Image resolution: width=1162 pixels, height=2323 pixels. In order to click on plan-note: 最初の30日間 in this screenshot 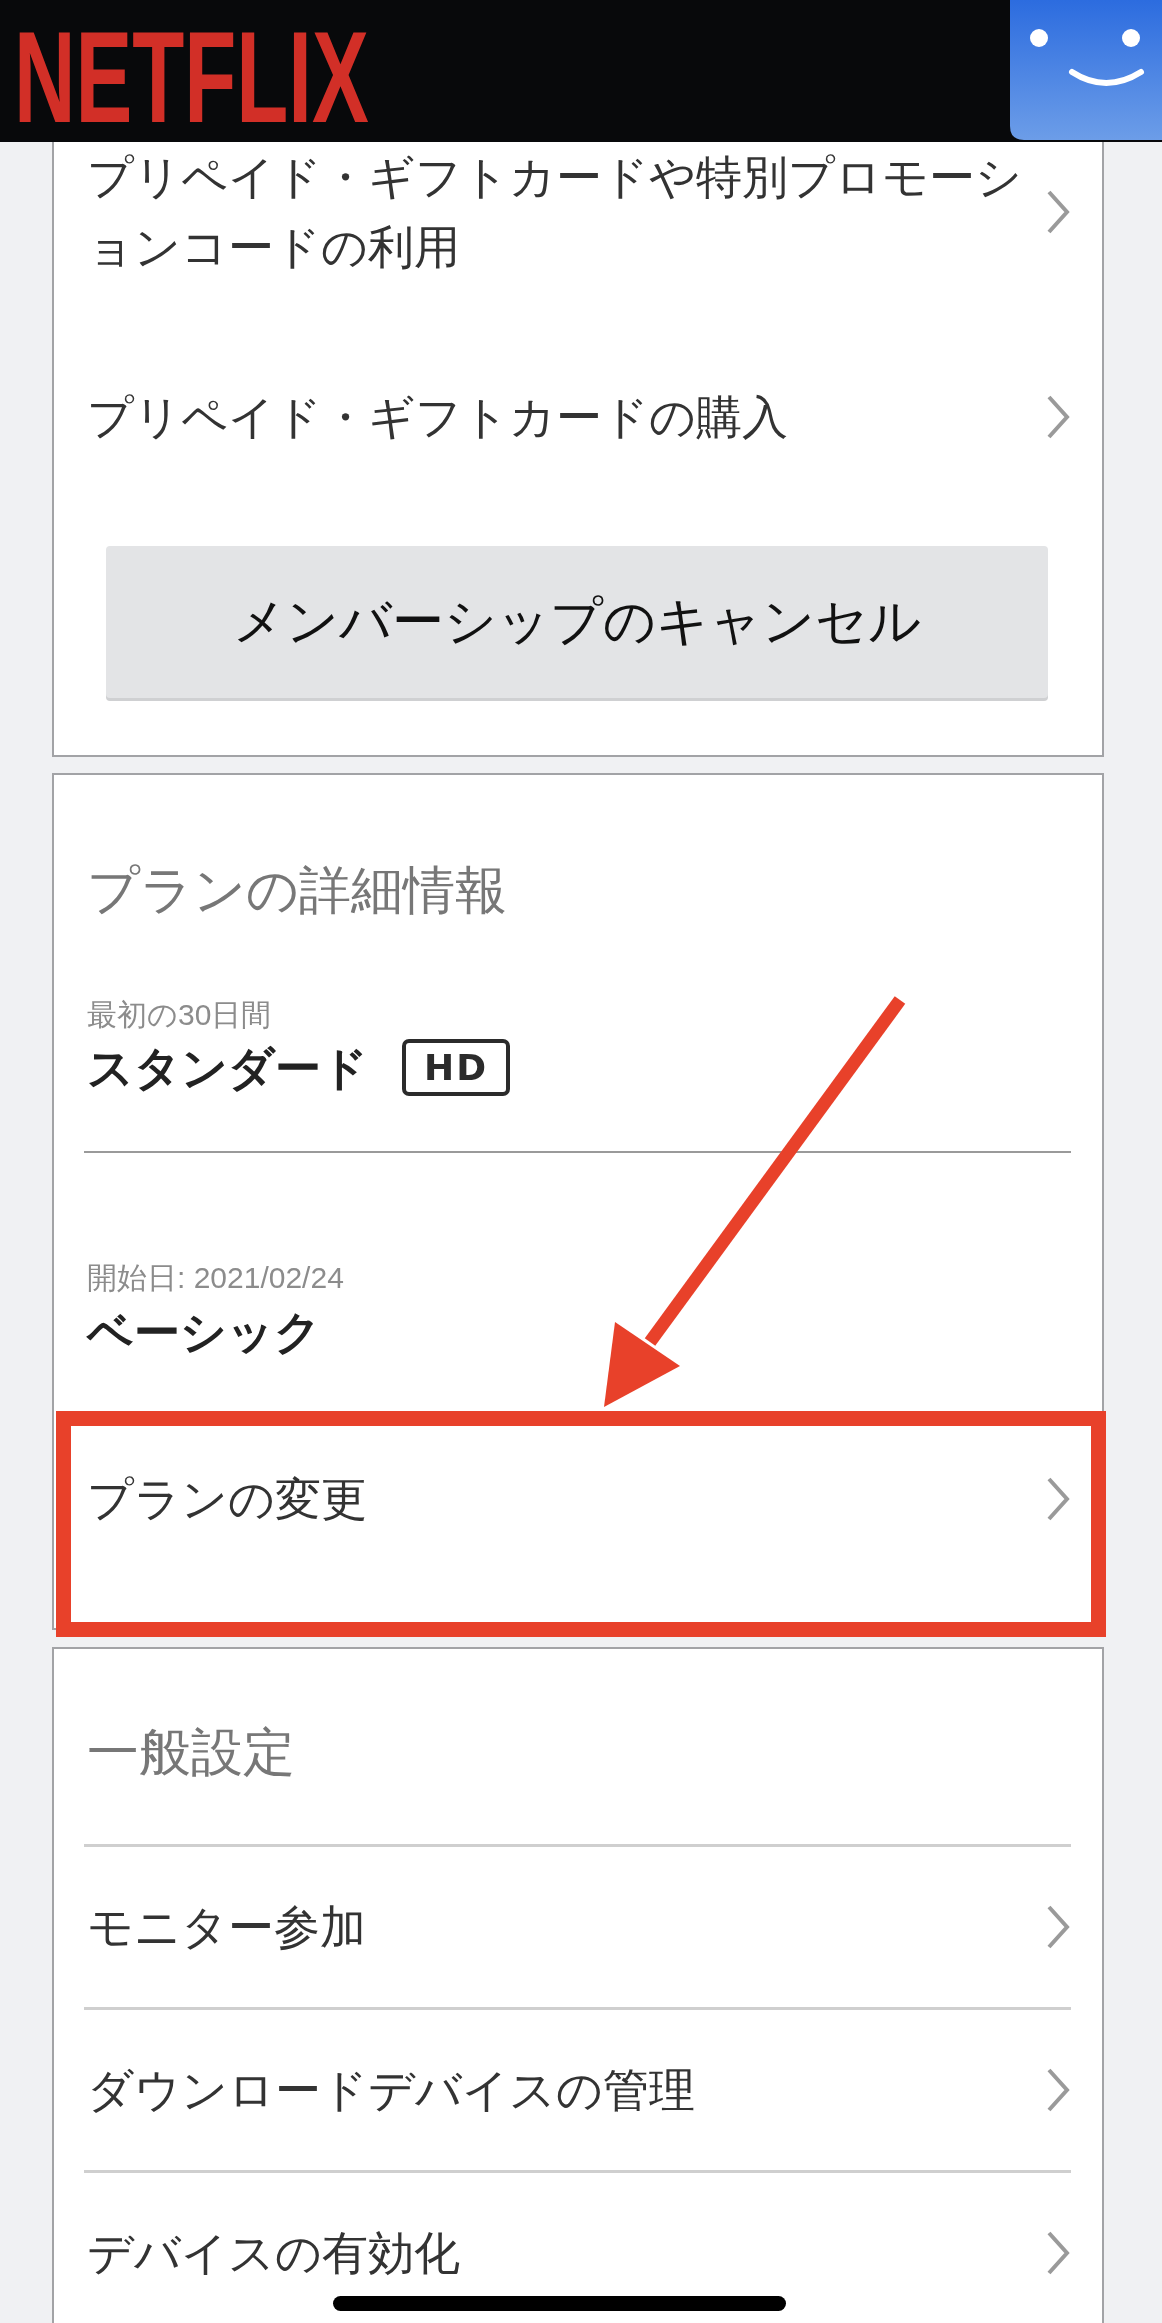, I will do `click(180, 1015)`.